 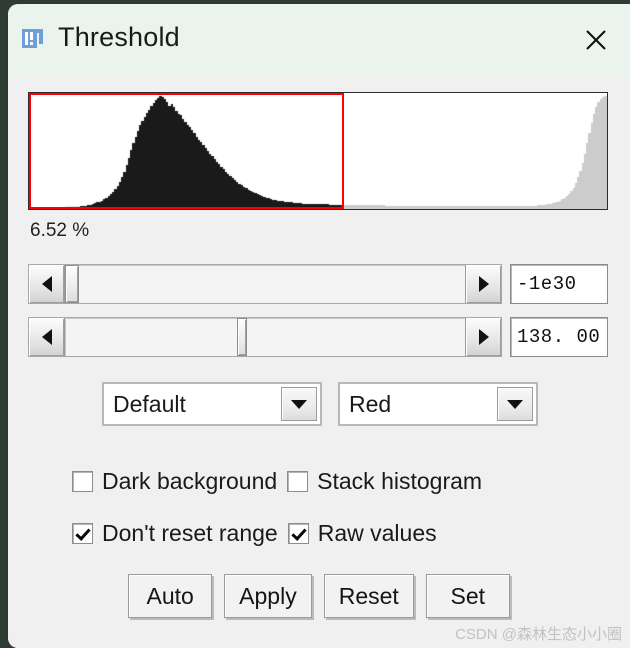 What do you see at coordinates (212, 404) in the screenshot?
I see `threshold-method-dropdown: Default` at bounding box center [212, 404].